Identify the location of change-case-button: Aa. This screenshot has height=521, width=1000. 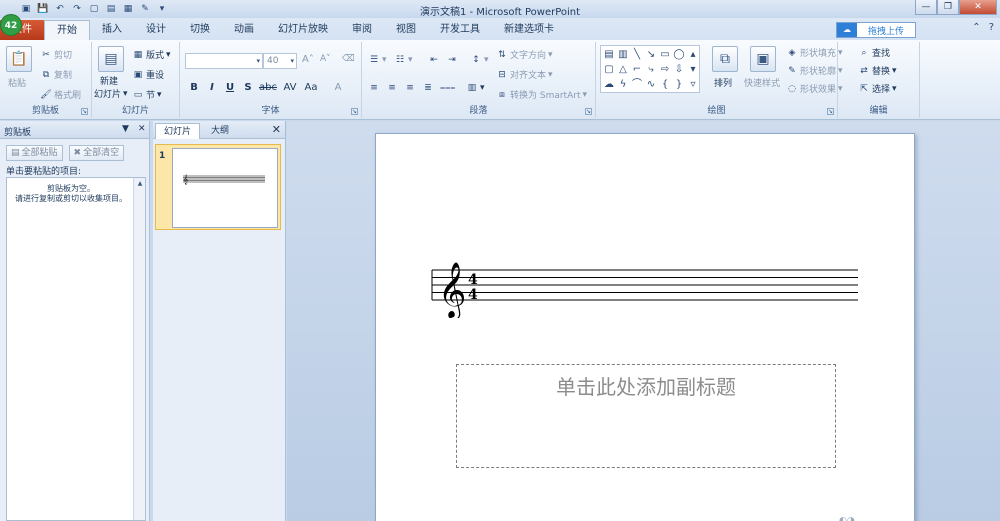
(311, 87).